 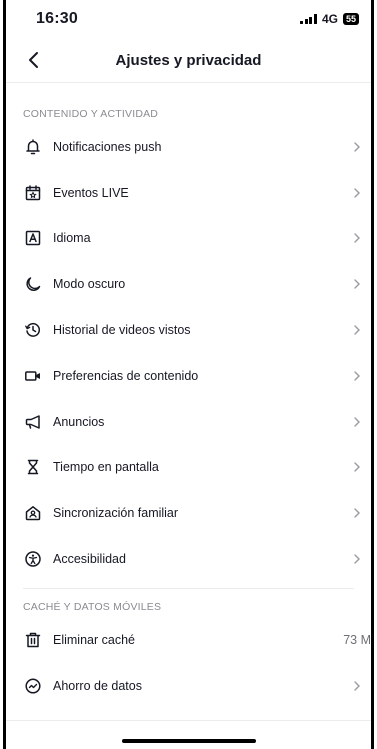 What do you see at coordinates (33, 284) in the screenshot?
I see `moon-icon` at bounding box center [33, 284].